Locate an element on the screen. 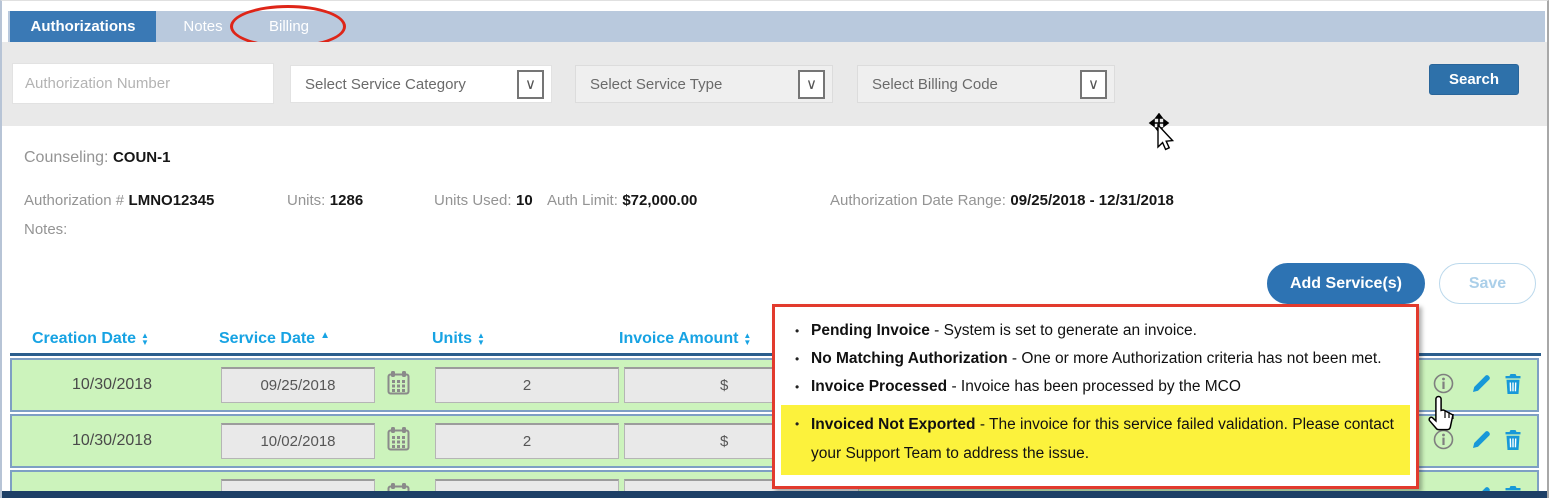  tab-notes: Notes is located at coordinates (203, 26).